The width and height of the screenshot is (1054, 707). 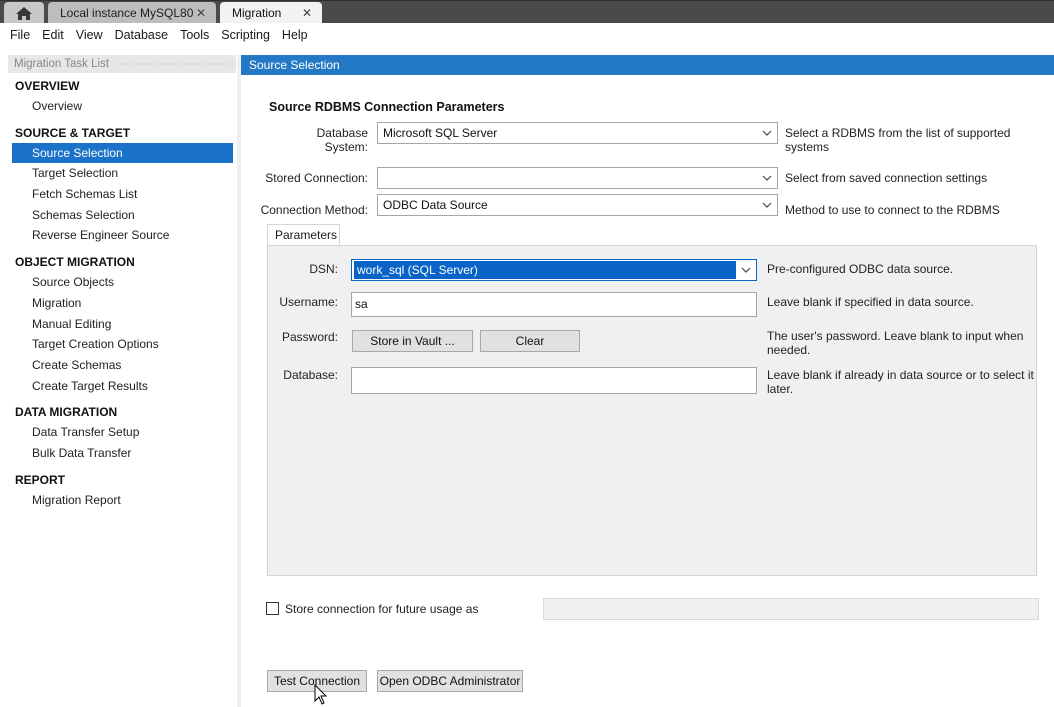 I want to click on sidebar-item-bulk-data-transfer: Bulk Data Transfer, so click(x=122, y=453).